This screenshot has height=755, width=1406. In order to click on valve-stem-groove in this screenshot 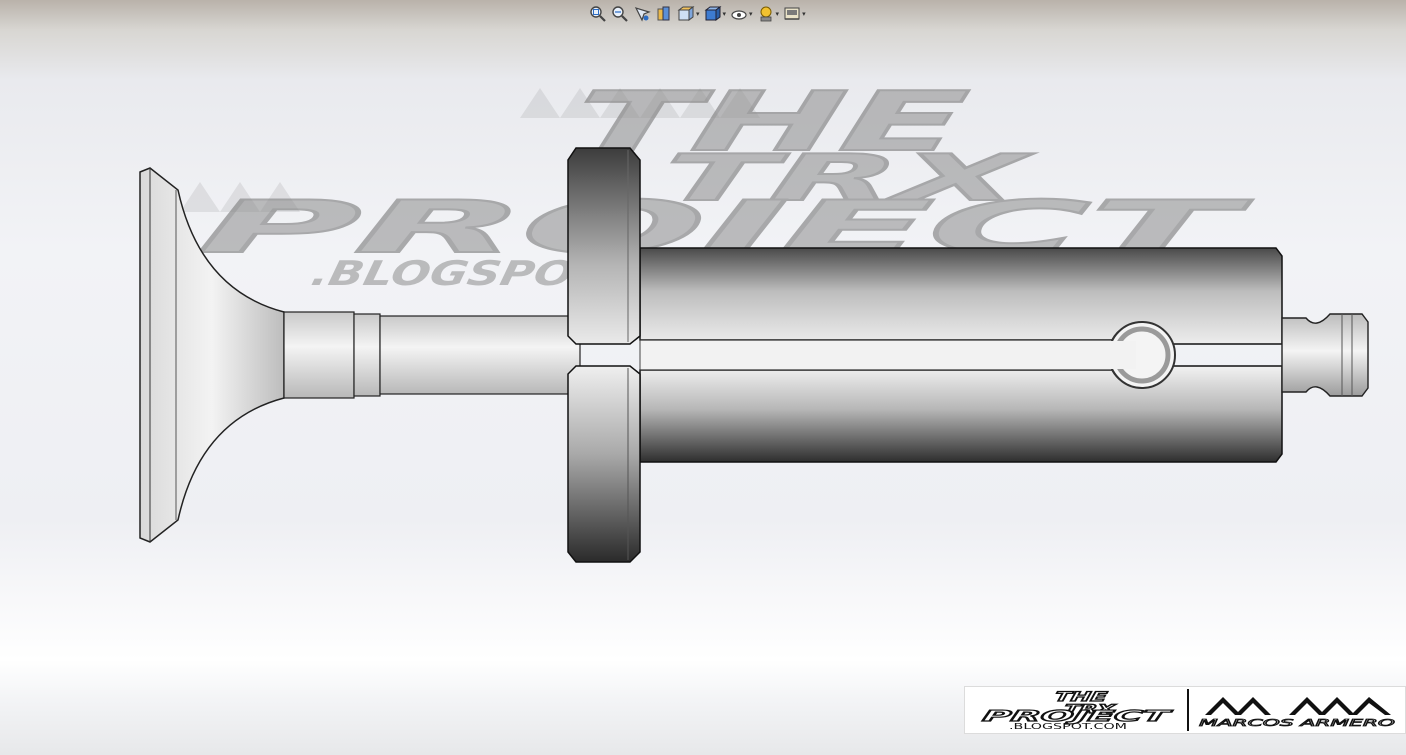, I will do `click(367, 355)`.